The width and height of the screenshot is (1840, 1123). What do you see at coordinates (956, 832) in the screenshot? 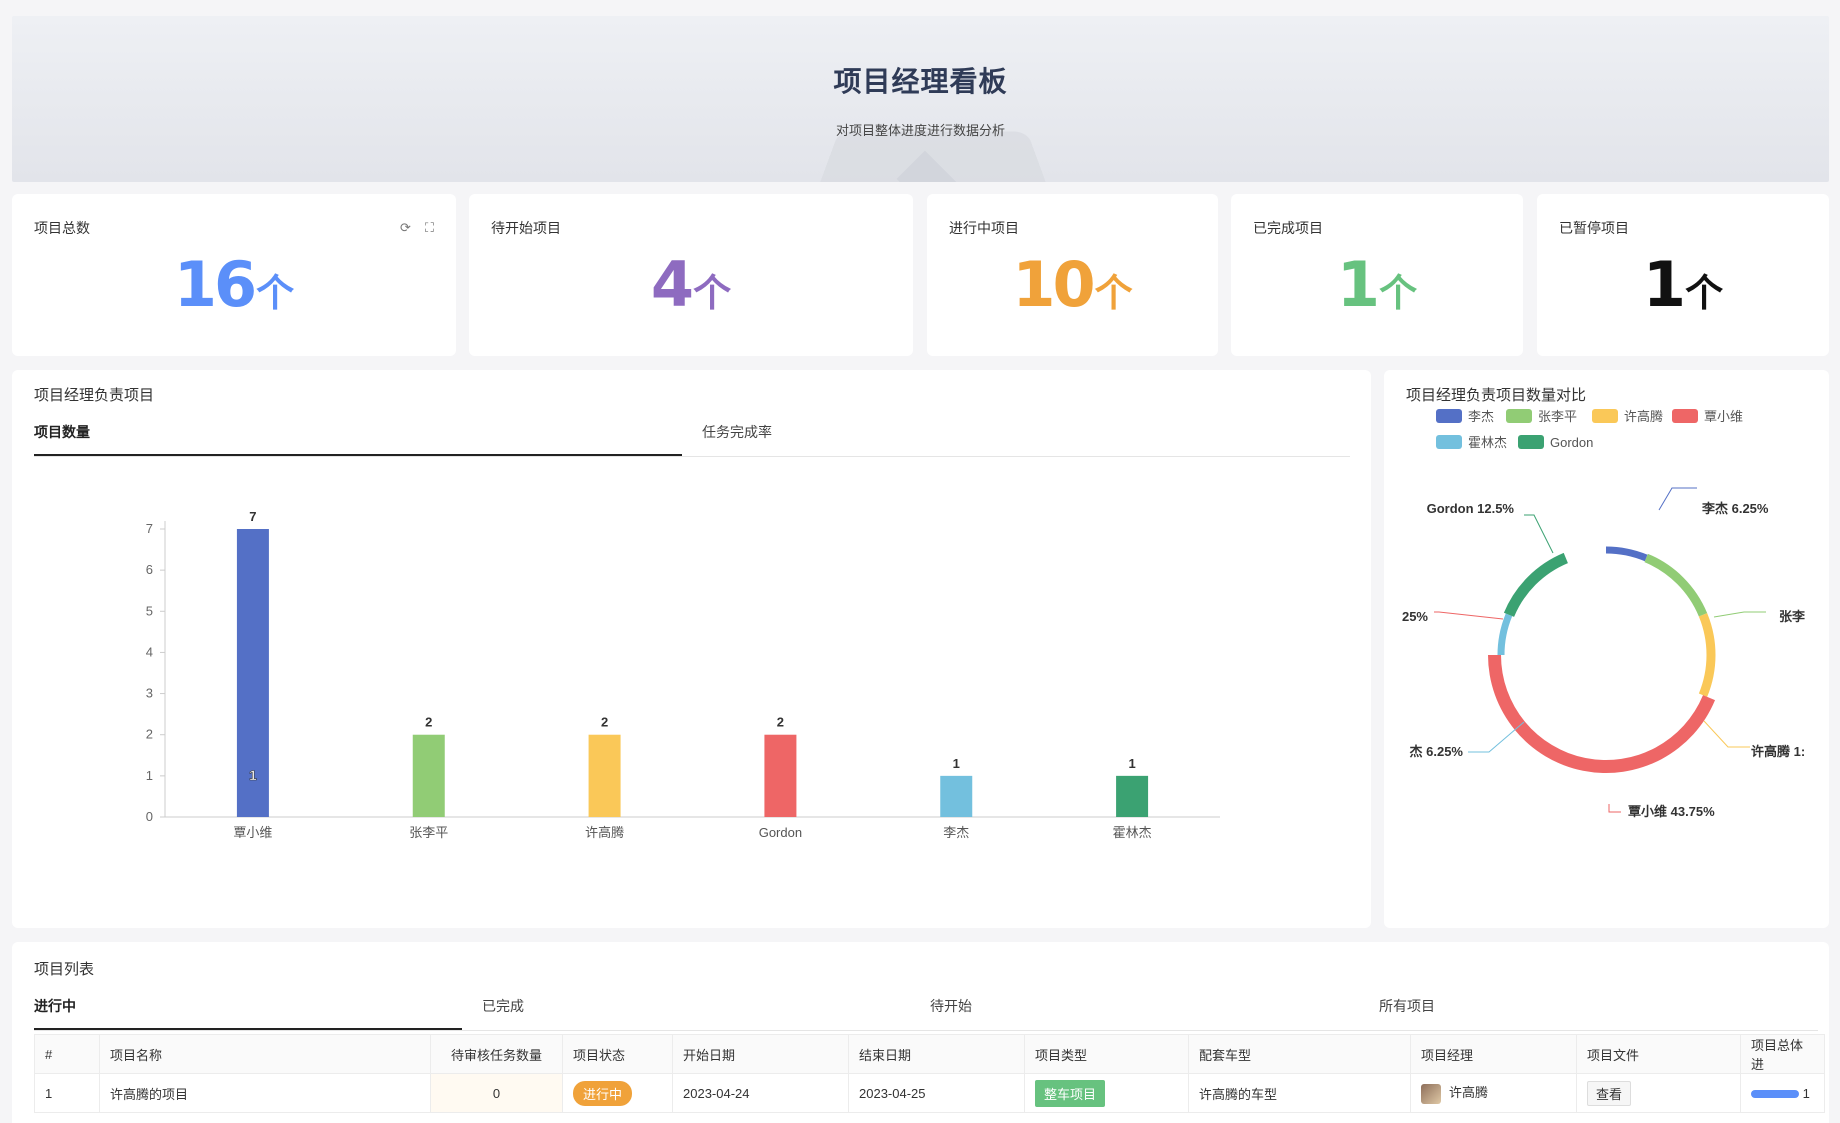
I see `x-tick-label: 李杰` at bounding box center [956, 832].